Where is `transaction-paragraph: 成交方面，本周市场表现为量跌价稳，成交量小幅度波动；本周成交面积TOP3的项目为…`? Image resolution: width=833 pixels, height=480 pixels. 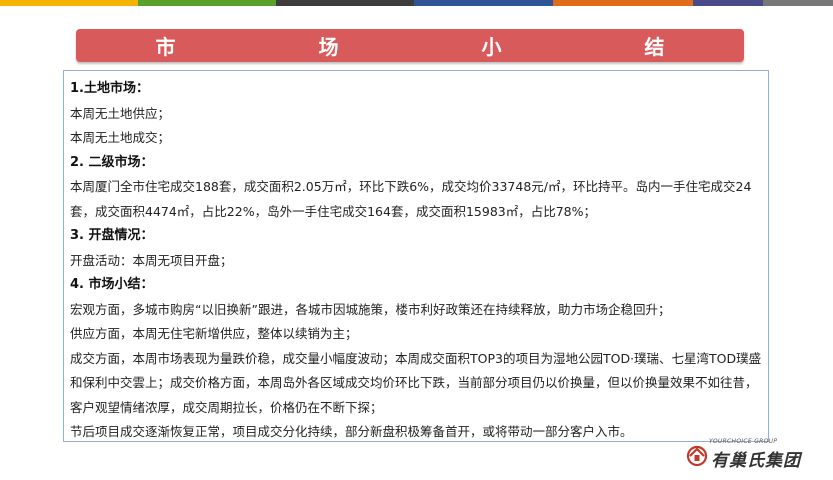 transaction-paragraph: 成交方面，本周市场表现为量跌价稳，成交量小幅度波动；本周成交面积TOP3的项目为… is located at coordinates (416, 382).